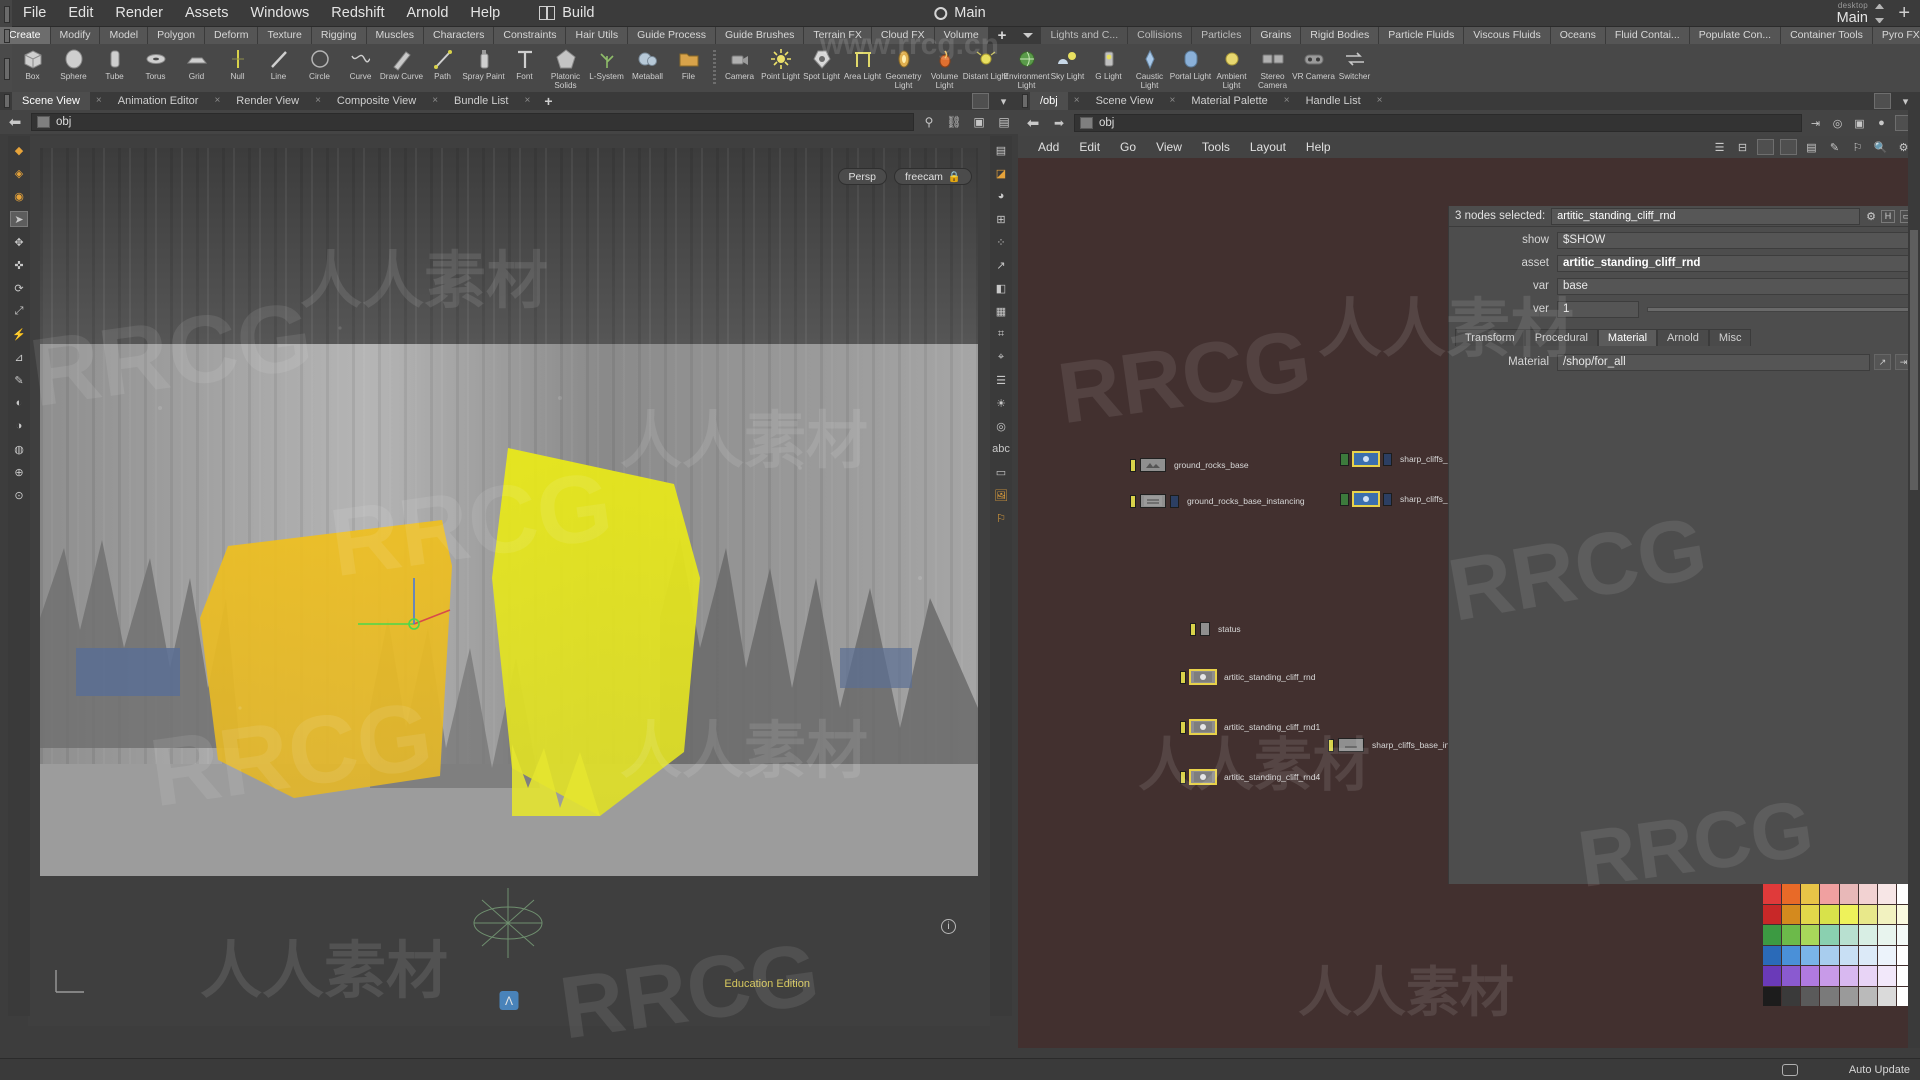 The height and width of the screenshot is (1080, 1920). What do you see at coordinates (1779, 309) in the screenshot?
I see `param-slider-ver` at bounding box center [1779, 309].